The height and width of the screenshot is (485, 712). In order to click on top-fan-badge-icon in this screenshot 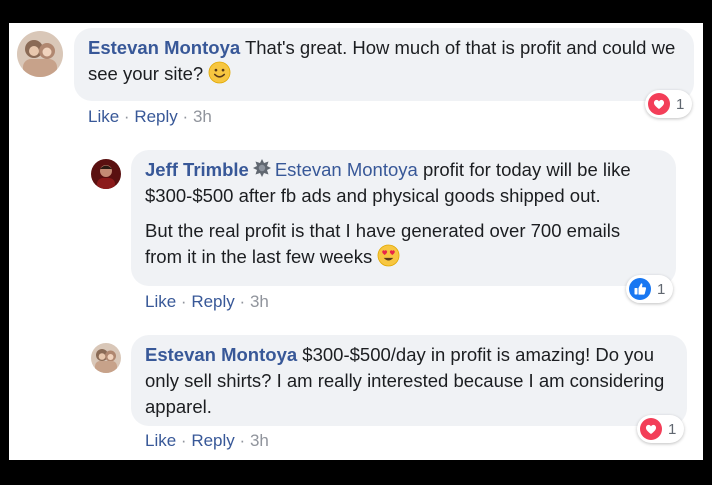, I will do `click(261, 168)`.